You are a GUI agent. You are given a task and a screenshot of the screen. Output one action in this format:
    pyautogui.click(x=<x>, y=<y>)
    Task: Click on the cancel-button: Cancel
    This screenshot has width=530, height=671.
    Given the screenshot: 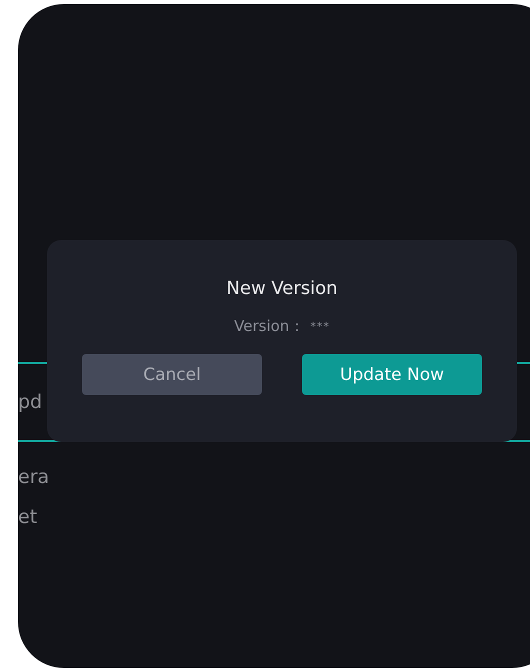 What is the action you would take?
    pyautogui.click(x=172, y=374)
    